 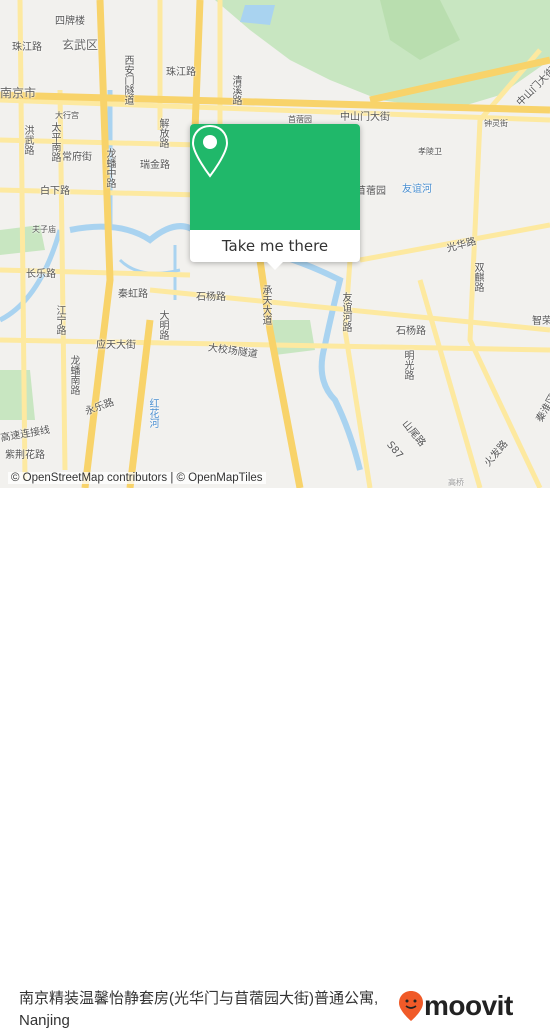 What do you see at coordinates (41, 274) in the screenshot?
I see `map-label: 长乐路` at bounding box center [41, 274].